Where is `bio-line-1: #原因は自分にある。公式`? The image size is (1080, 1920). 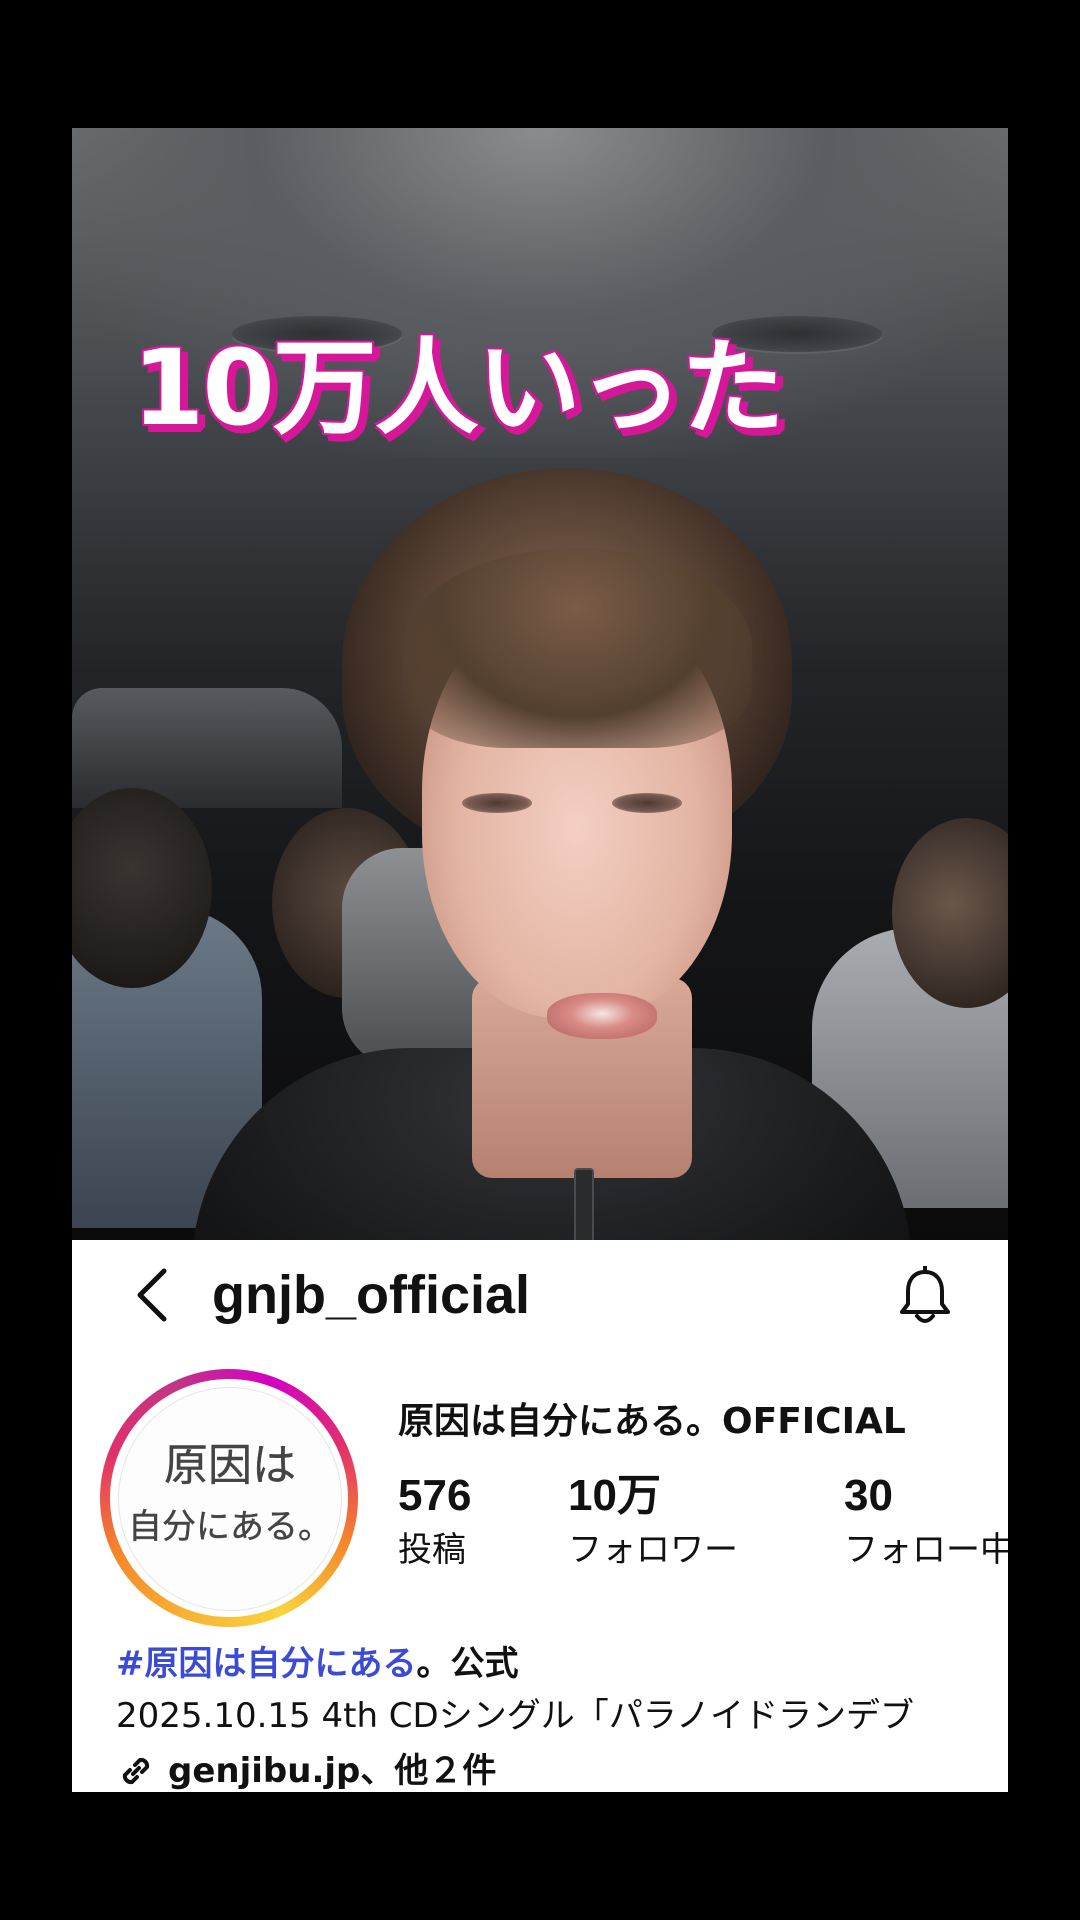 bio-line-1: #原因は自分にある。公式 is located at coordinates (562, 1664).